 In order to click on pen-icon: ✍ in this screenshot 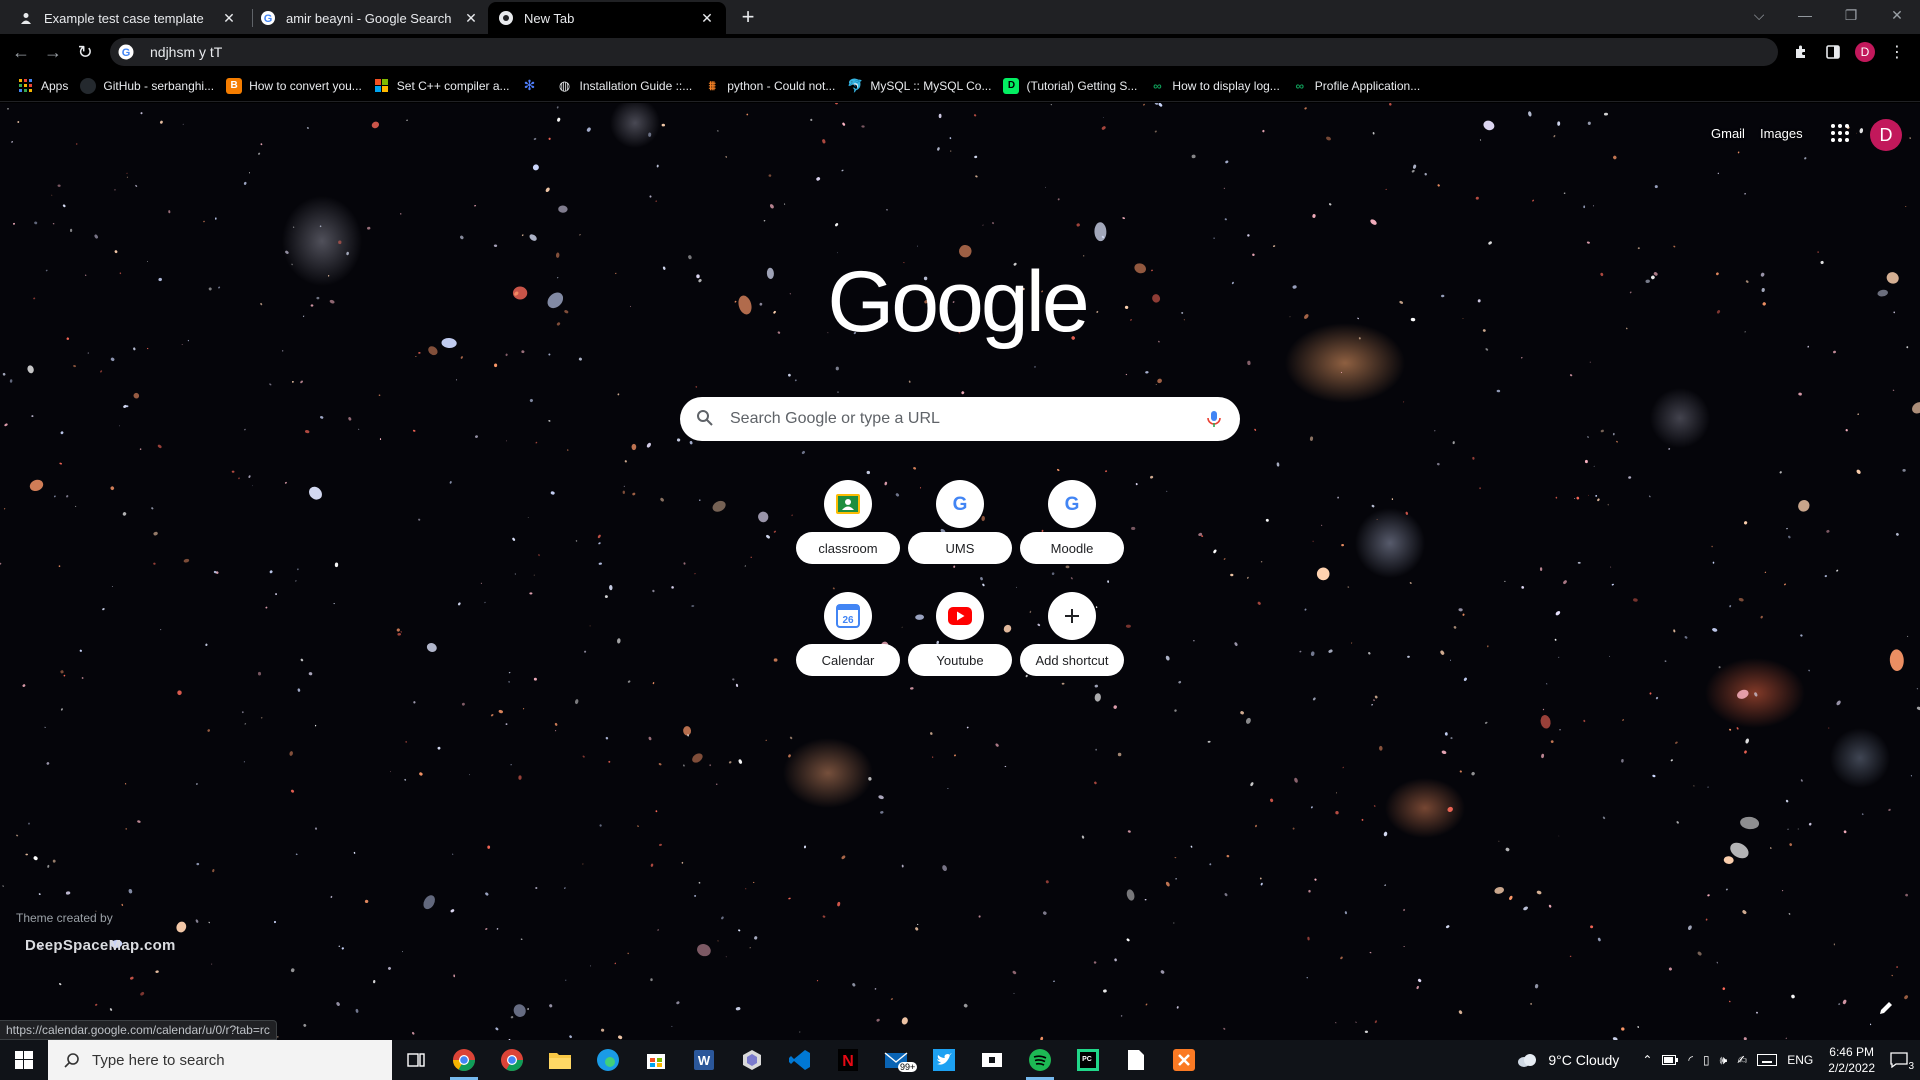, I will do `click(1742, 1060)`.